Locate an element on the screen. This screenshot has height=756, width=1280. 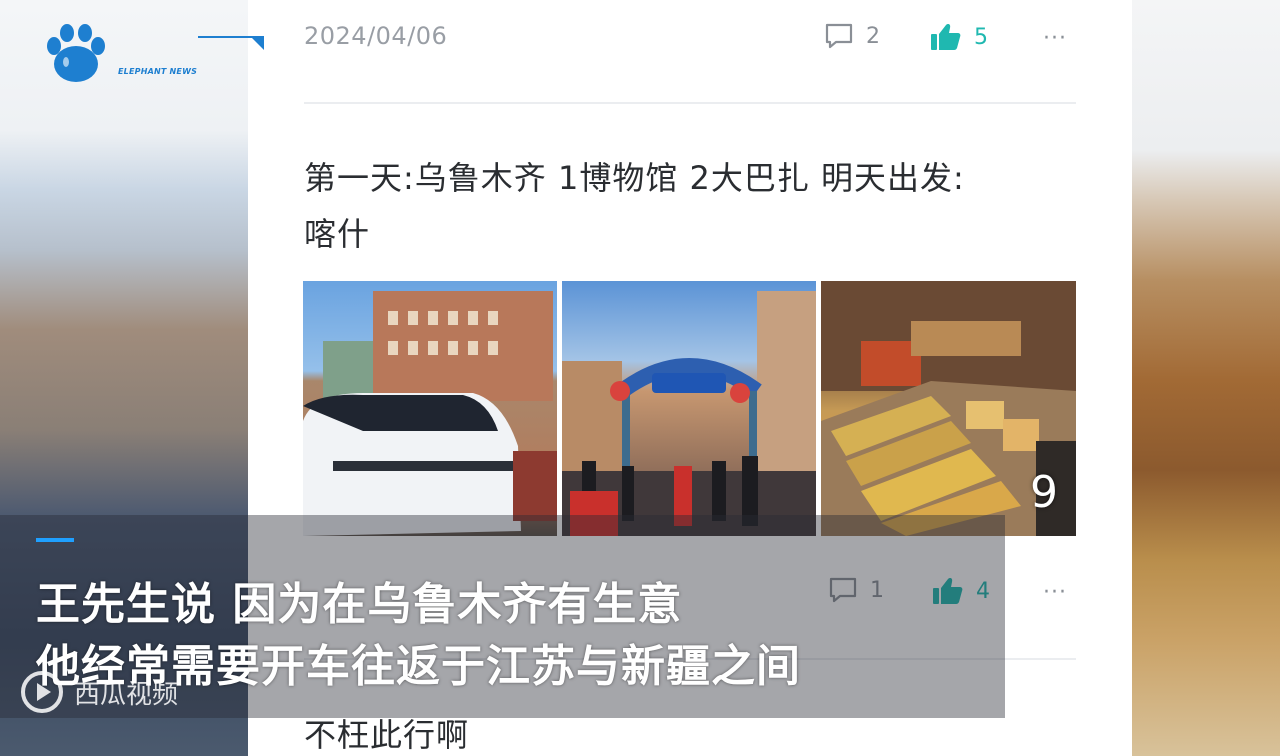
post-photo-food-stall: 9 is located at coordinates (948, 408).